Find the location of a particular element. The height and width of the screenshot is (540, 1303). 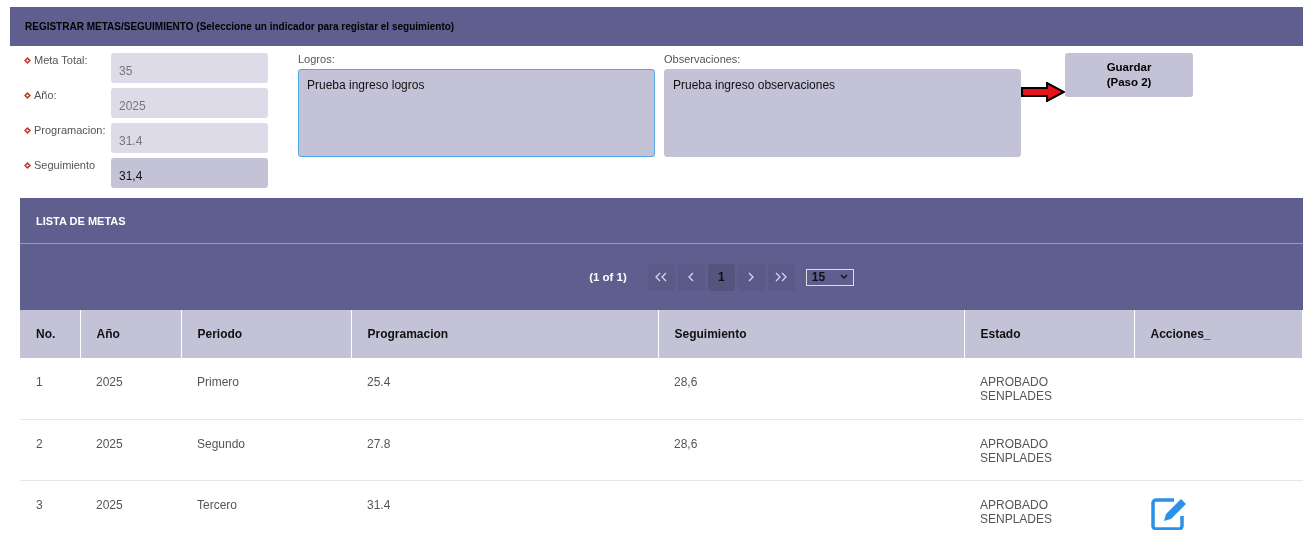

column-header: Periodo is located at coordinates (266, 334).